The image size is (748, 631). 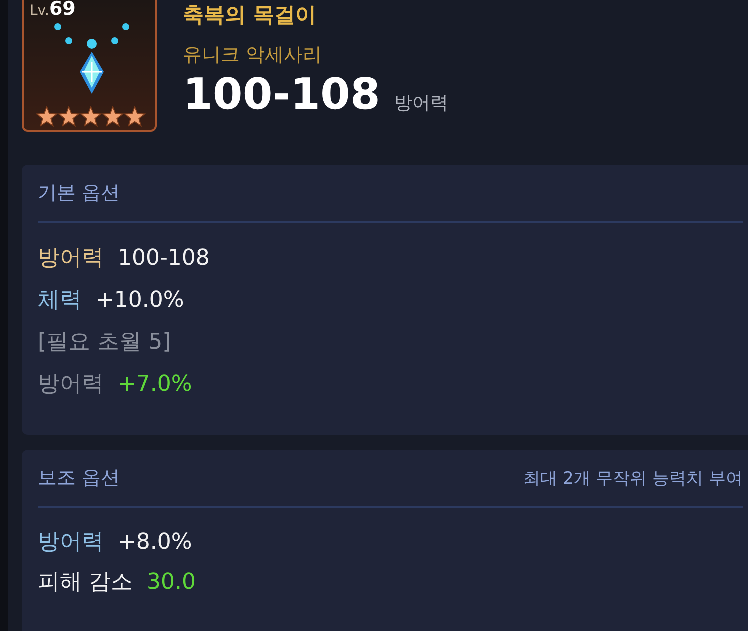 What do you see at coordinates (79, 193) in the screenshot?
I see `panel-title: 기본 옵션` at bounding box center [79, 193].